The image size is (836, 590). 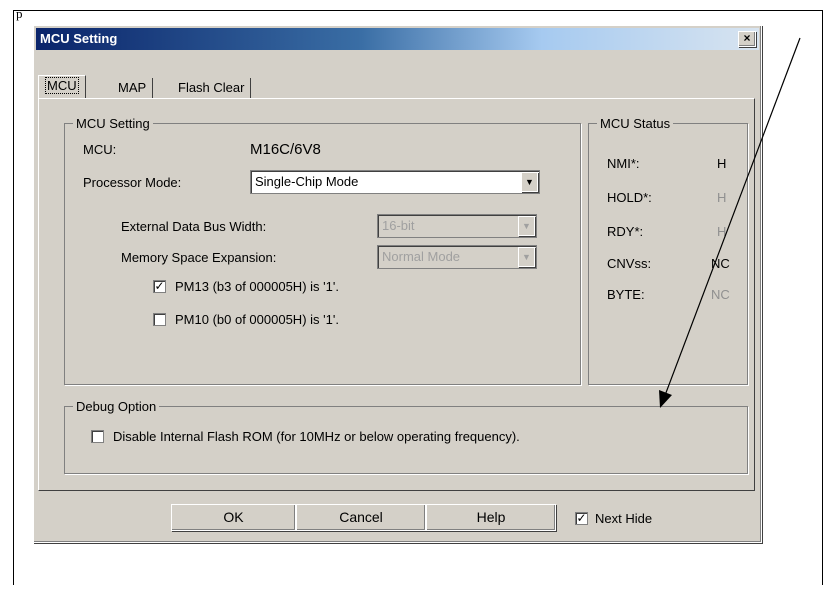 What do you see at coordinates (457, 226) in the screenshot?
I see `ext-bus-width-select: 16-bit ▼` at bounding box center [457, 226].